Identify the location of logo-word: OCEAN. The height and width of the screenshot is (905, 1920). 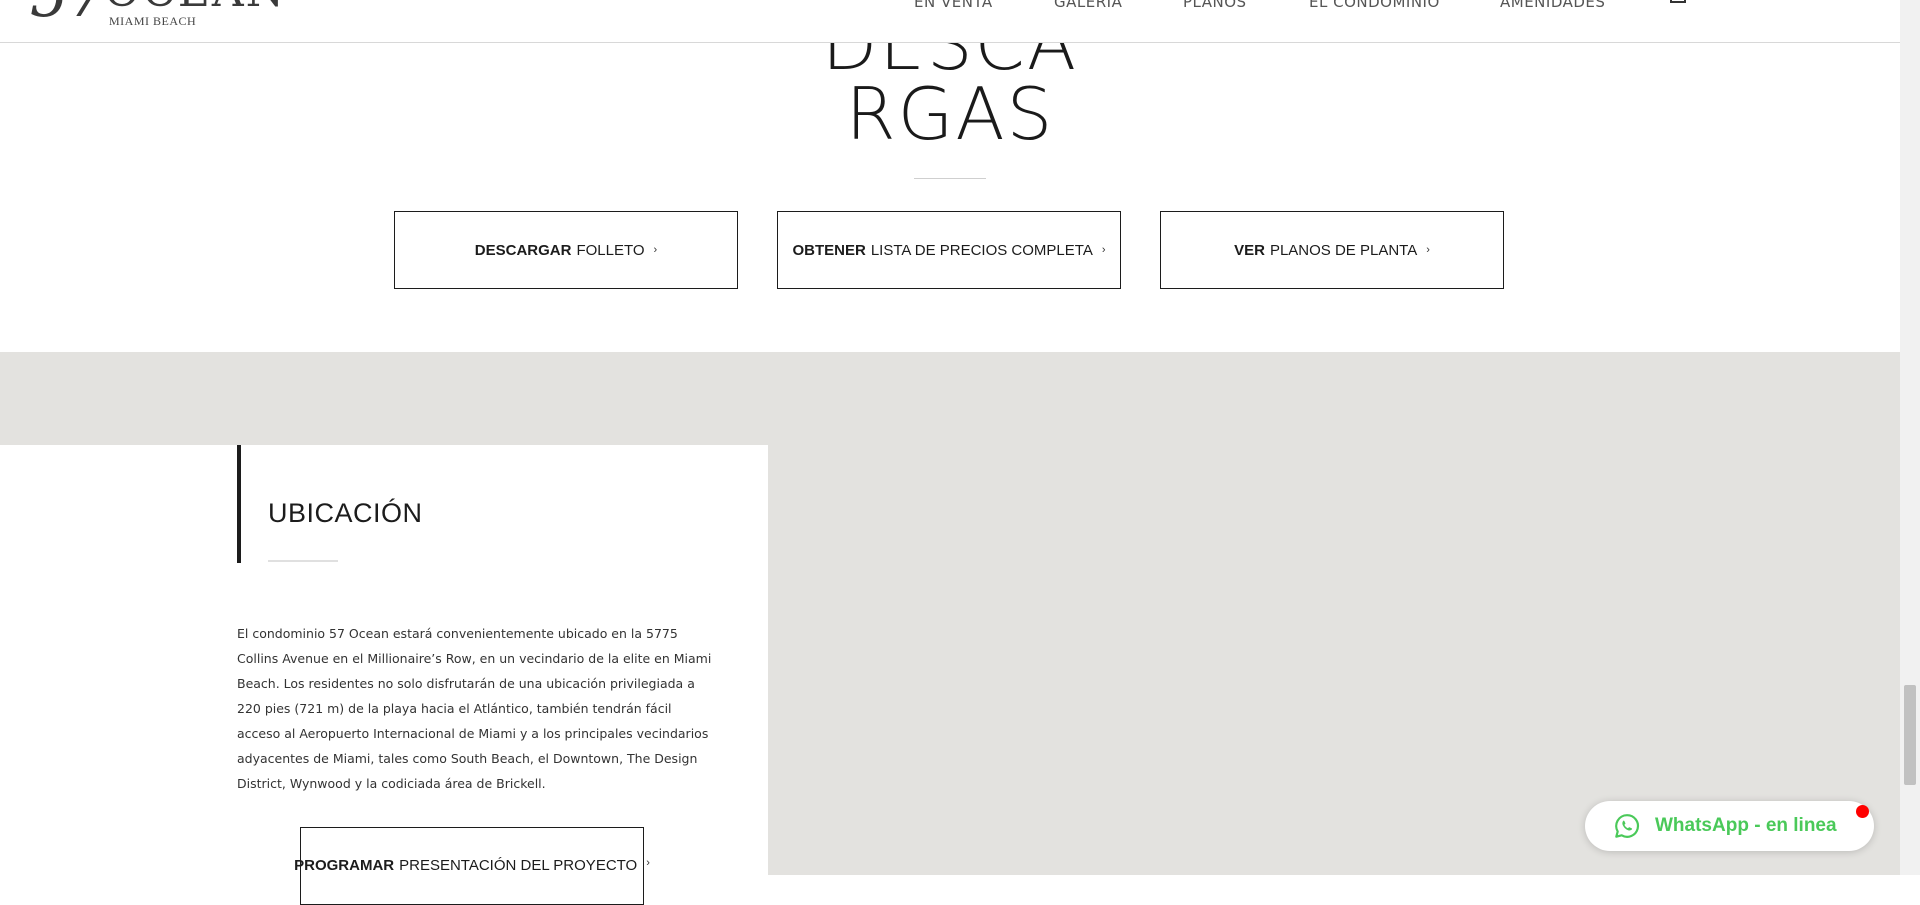
(195, 7).